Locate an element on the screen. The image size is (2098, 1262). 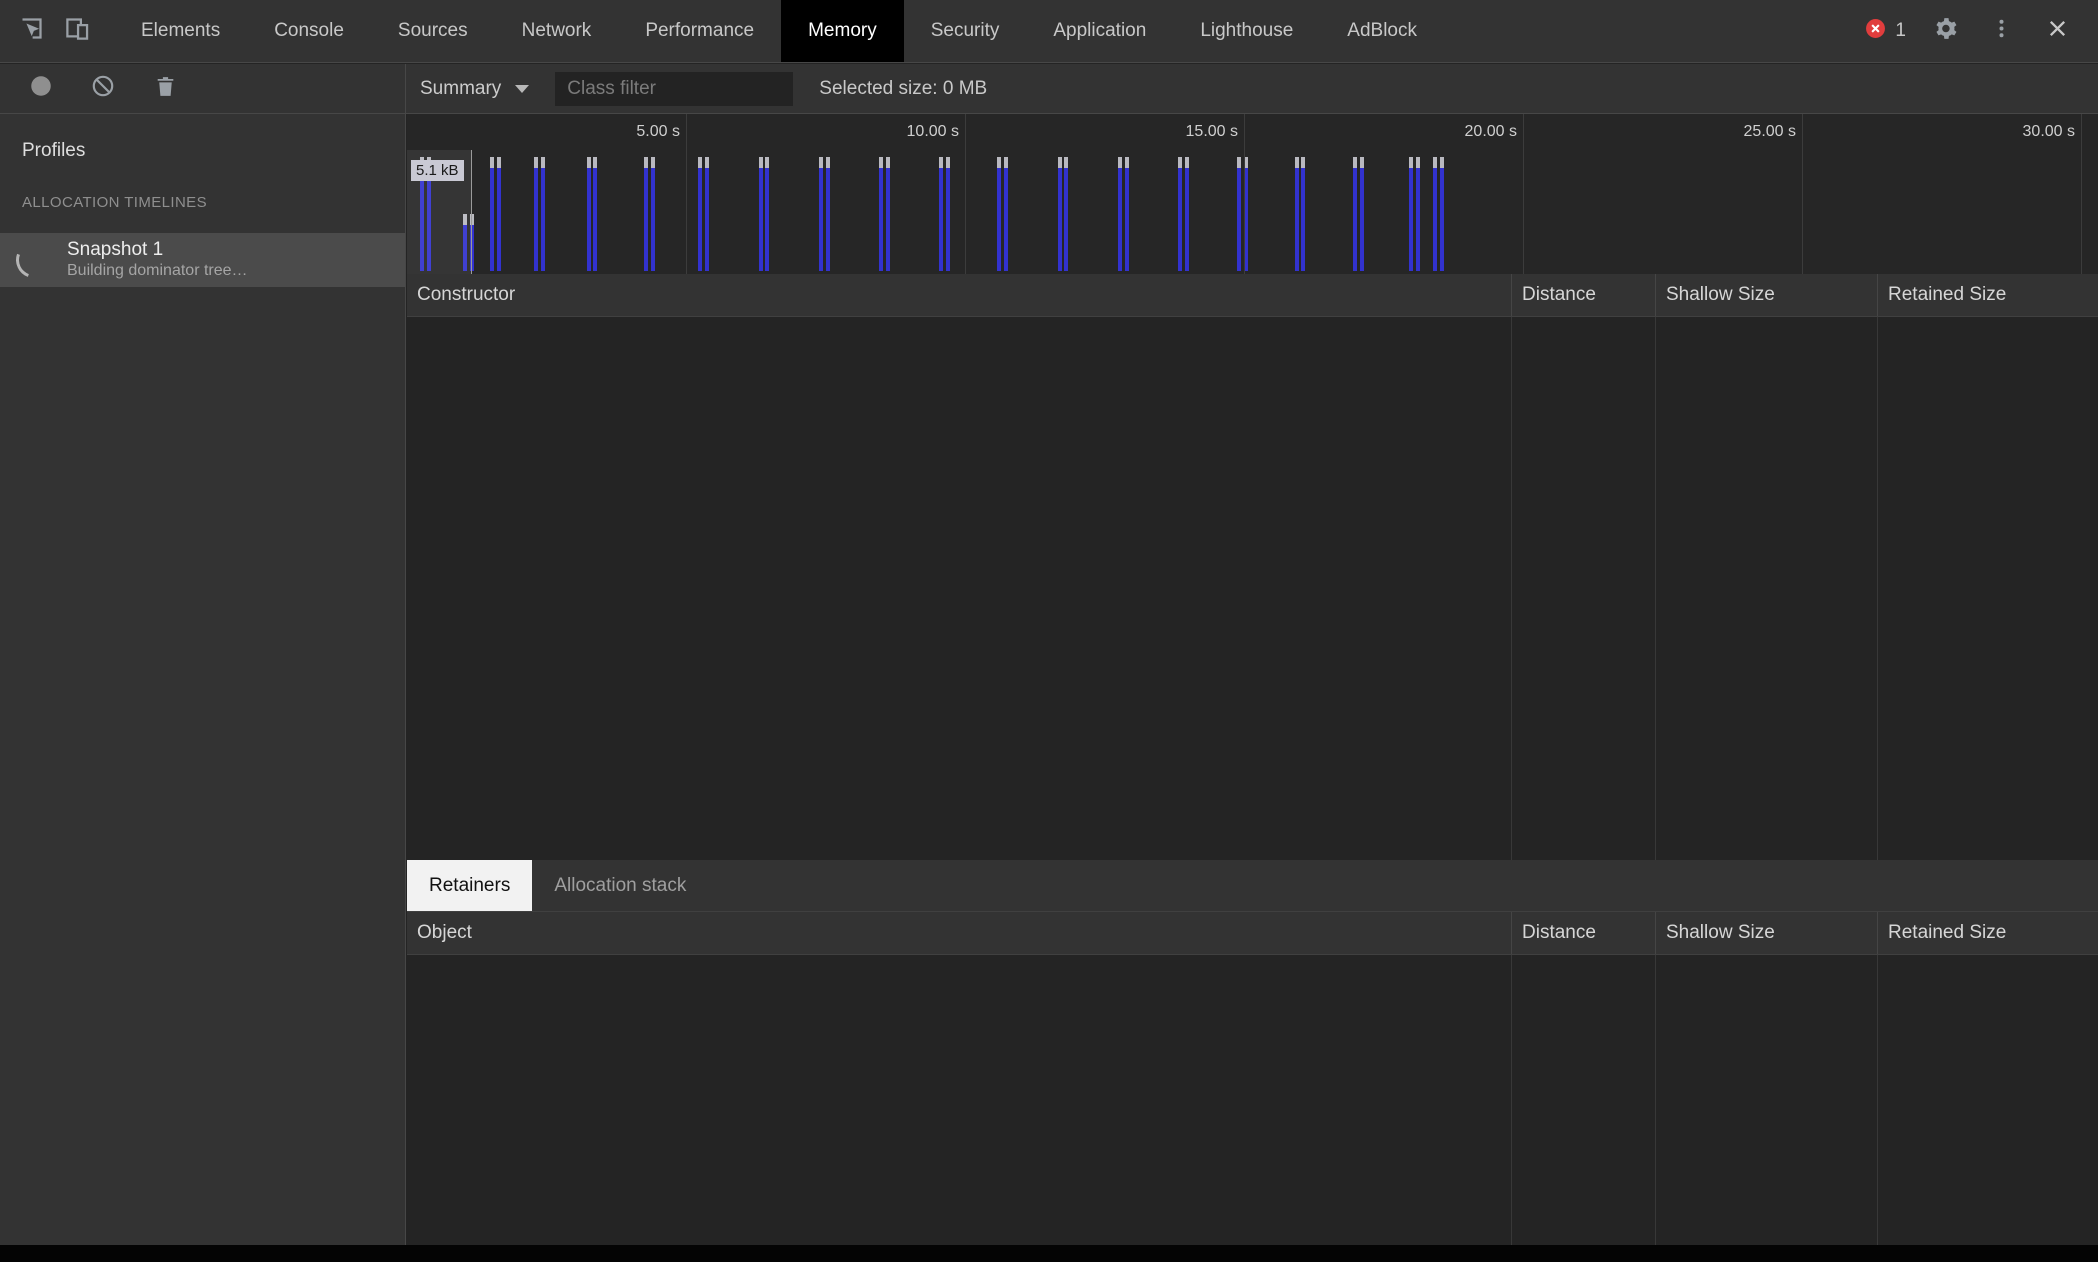
object-header-distance: Distance is located at coordinates (1583, 933).